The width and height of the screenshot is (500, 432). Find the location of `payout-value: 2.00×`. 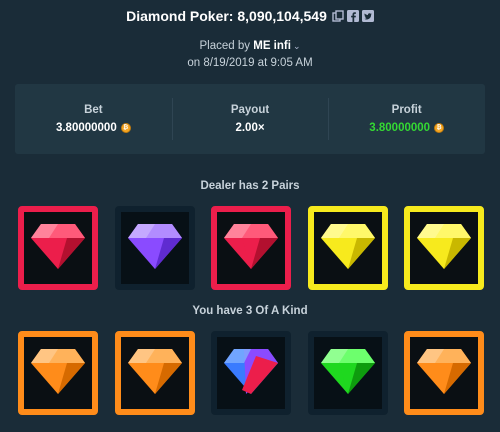

payout-value: 2.00× is located at coordinates (250, 128).